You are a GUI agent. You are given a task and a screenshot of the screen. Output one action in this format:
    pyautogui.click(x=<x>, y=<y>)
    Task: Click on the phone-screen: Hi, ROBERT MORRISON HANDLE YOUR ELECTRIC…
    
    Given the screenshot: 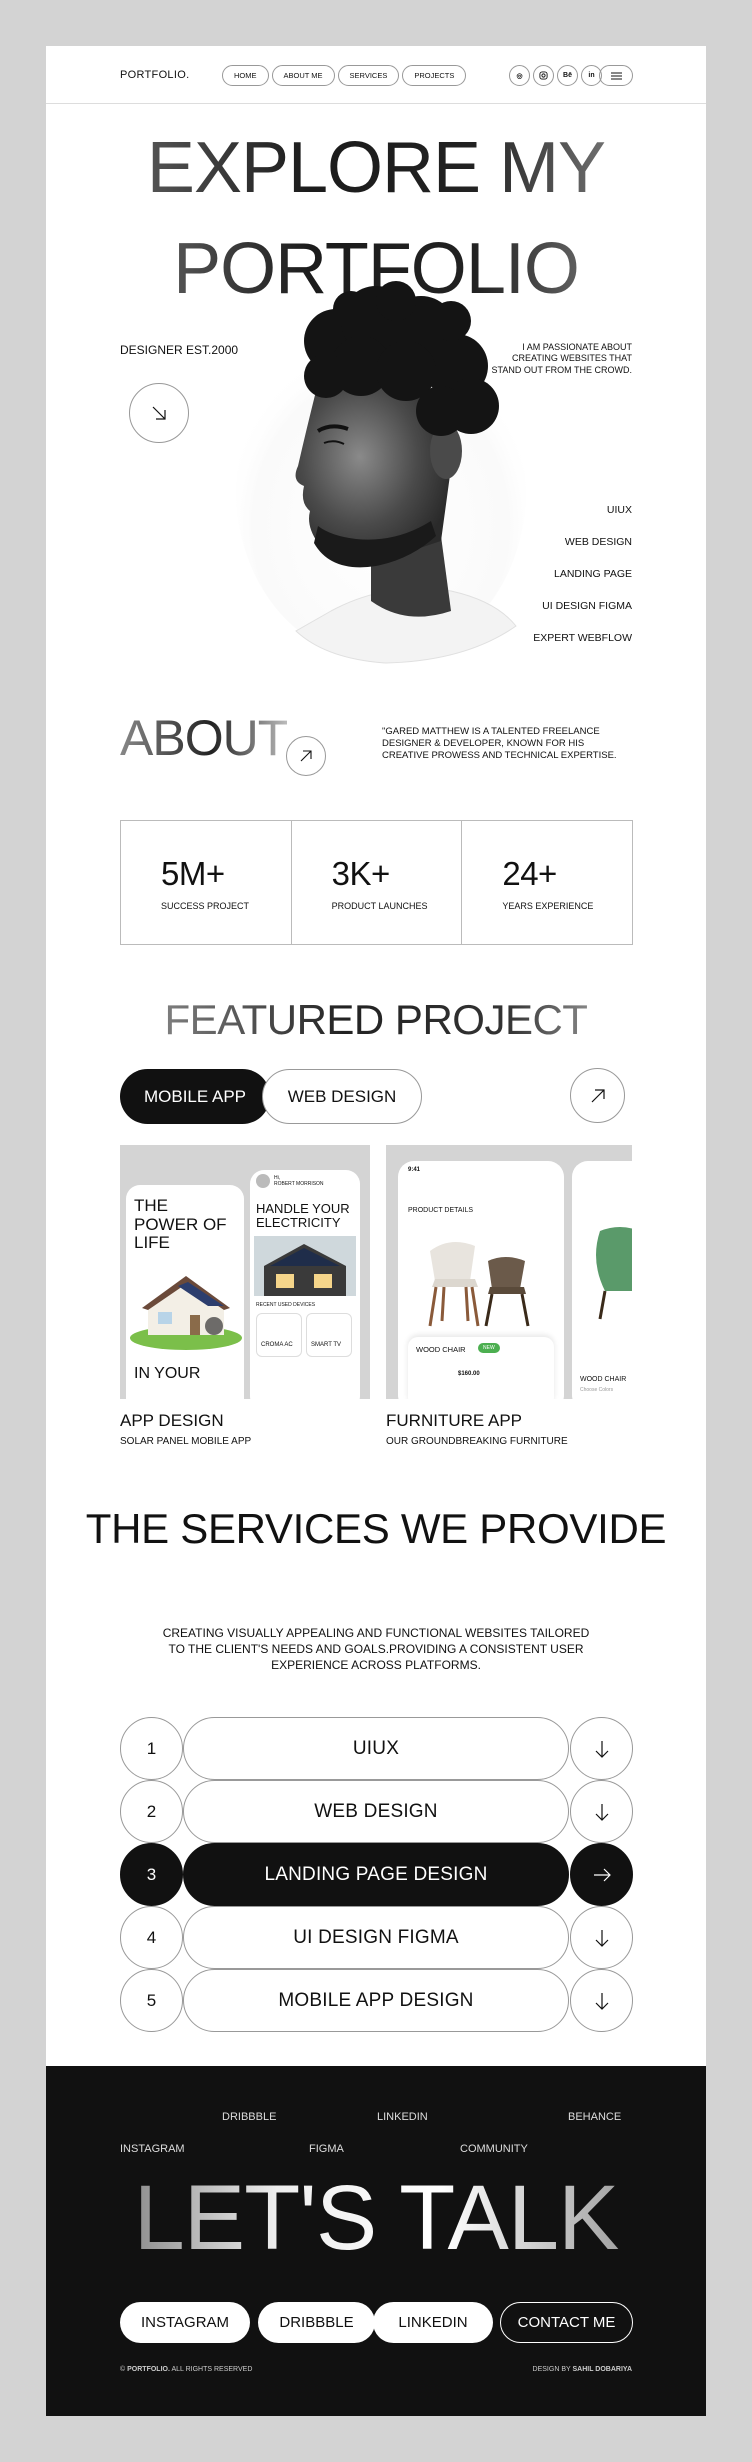 What is the action you would take?
    pyautogui.click(x=305, y=1284)
    